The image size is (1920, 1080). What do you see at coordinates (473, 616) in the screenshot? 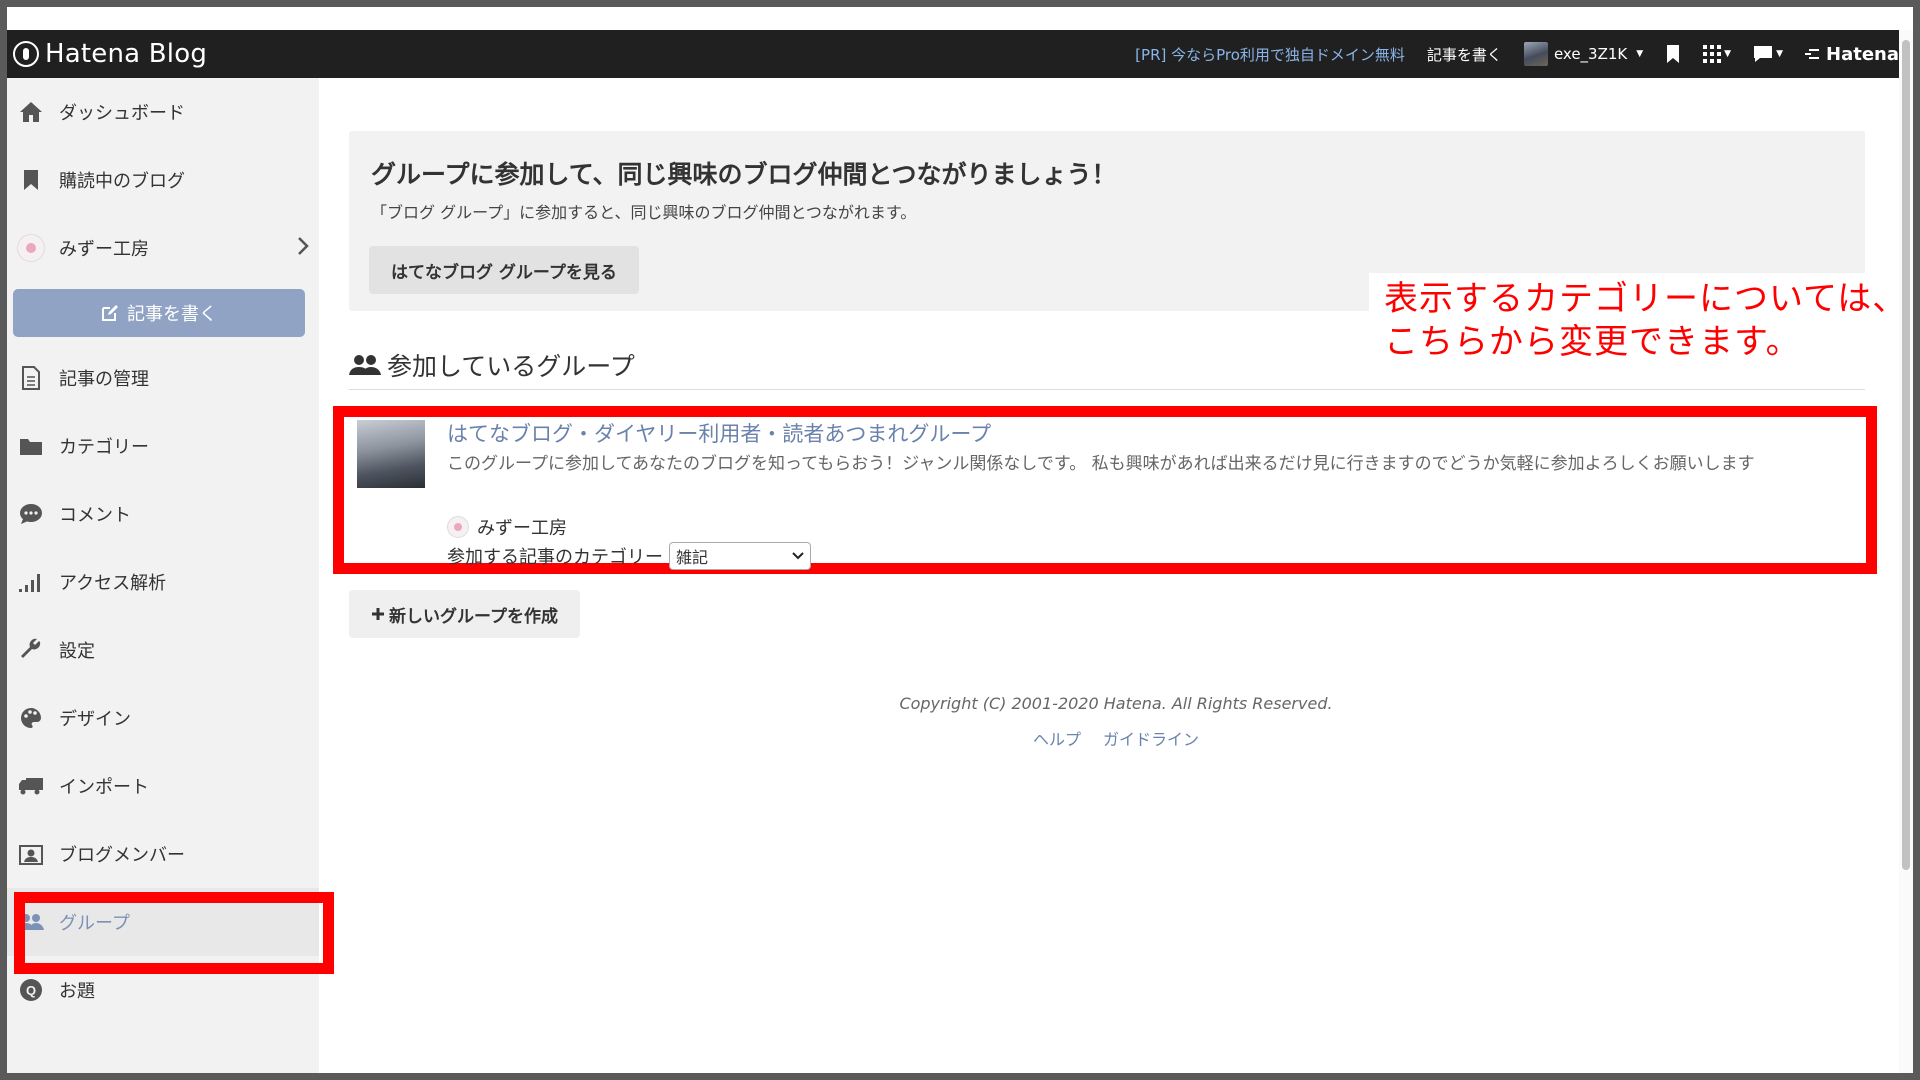
I see `create-group-label: 新しいグループを作成` at bounding box center [473, 616].